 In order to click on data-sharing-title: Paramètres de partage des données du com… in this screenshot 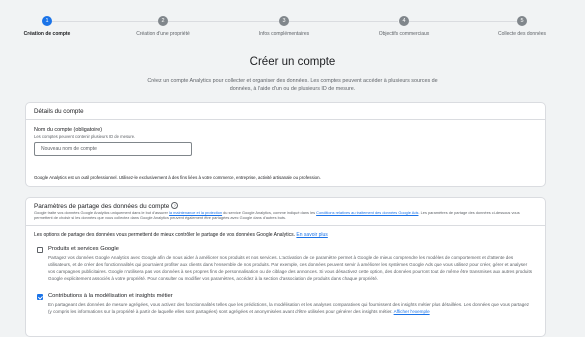, I will do `click(106, 206)`.